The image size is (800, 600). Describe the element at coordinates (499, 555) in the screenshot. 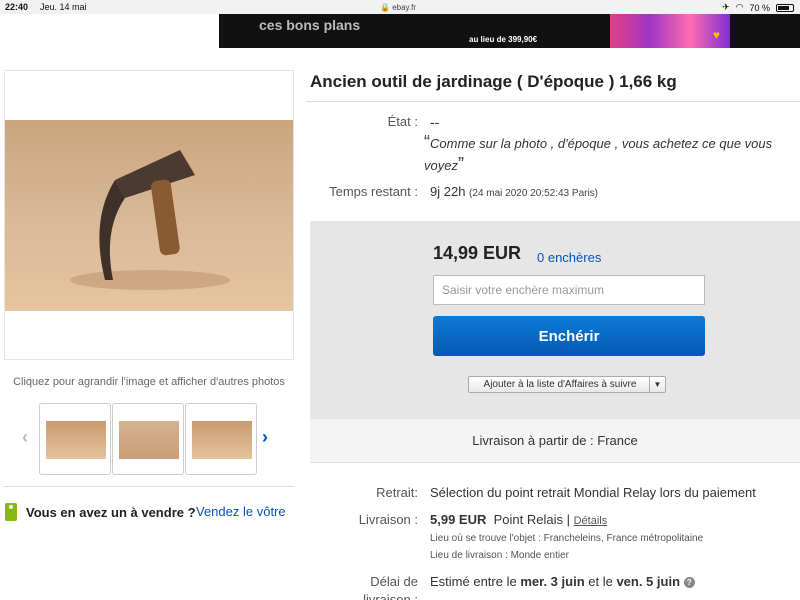

I see `ship-to: Lieu de livraison : Monde entier` at that location.